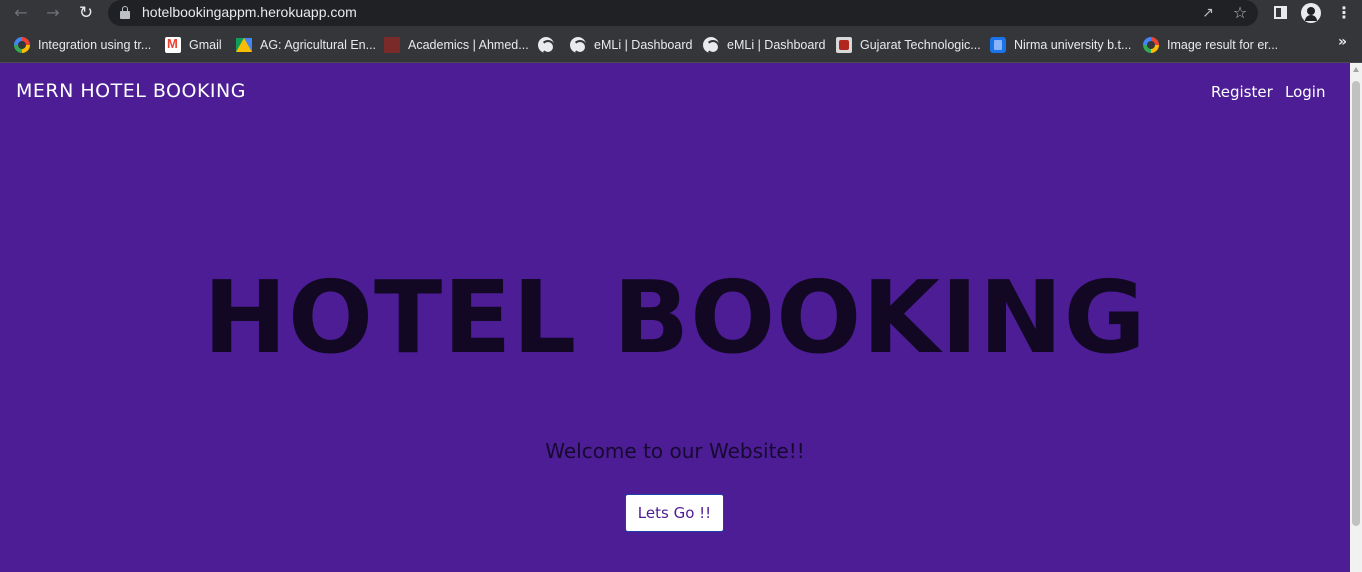 Image resolution: width=1362 pixels, height=572 pixels. Describe the element at coordinates (1280, 13) in the screenshot. I see `side-panel-icon` at that location.